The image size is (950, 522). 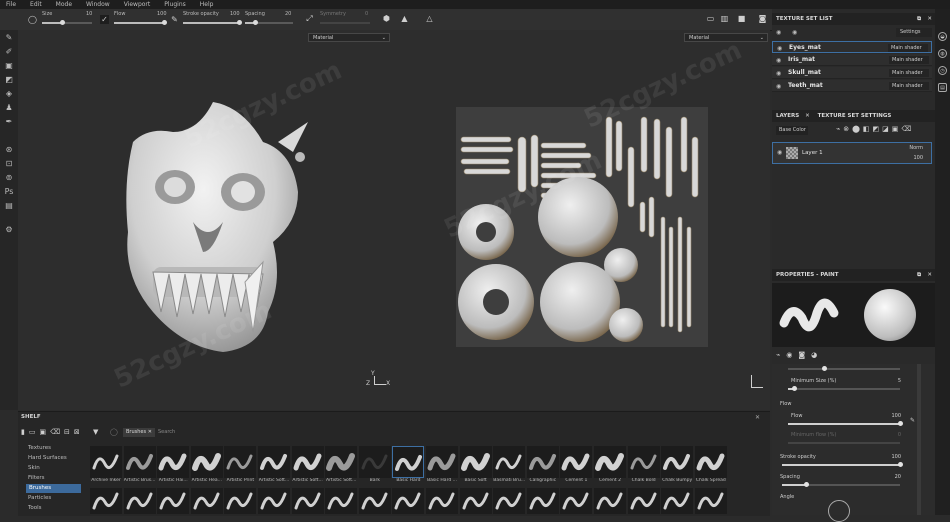 What do you see at coordinates (36, 4) in the screenshot?
I see `menu-edit: Edit` at bounding box center [36, 4].